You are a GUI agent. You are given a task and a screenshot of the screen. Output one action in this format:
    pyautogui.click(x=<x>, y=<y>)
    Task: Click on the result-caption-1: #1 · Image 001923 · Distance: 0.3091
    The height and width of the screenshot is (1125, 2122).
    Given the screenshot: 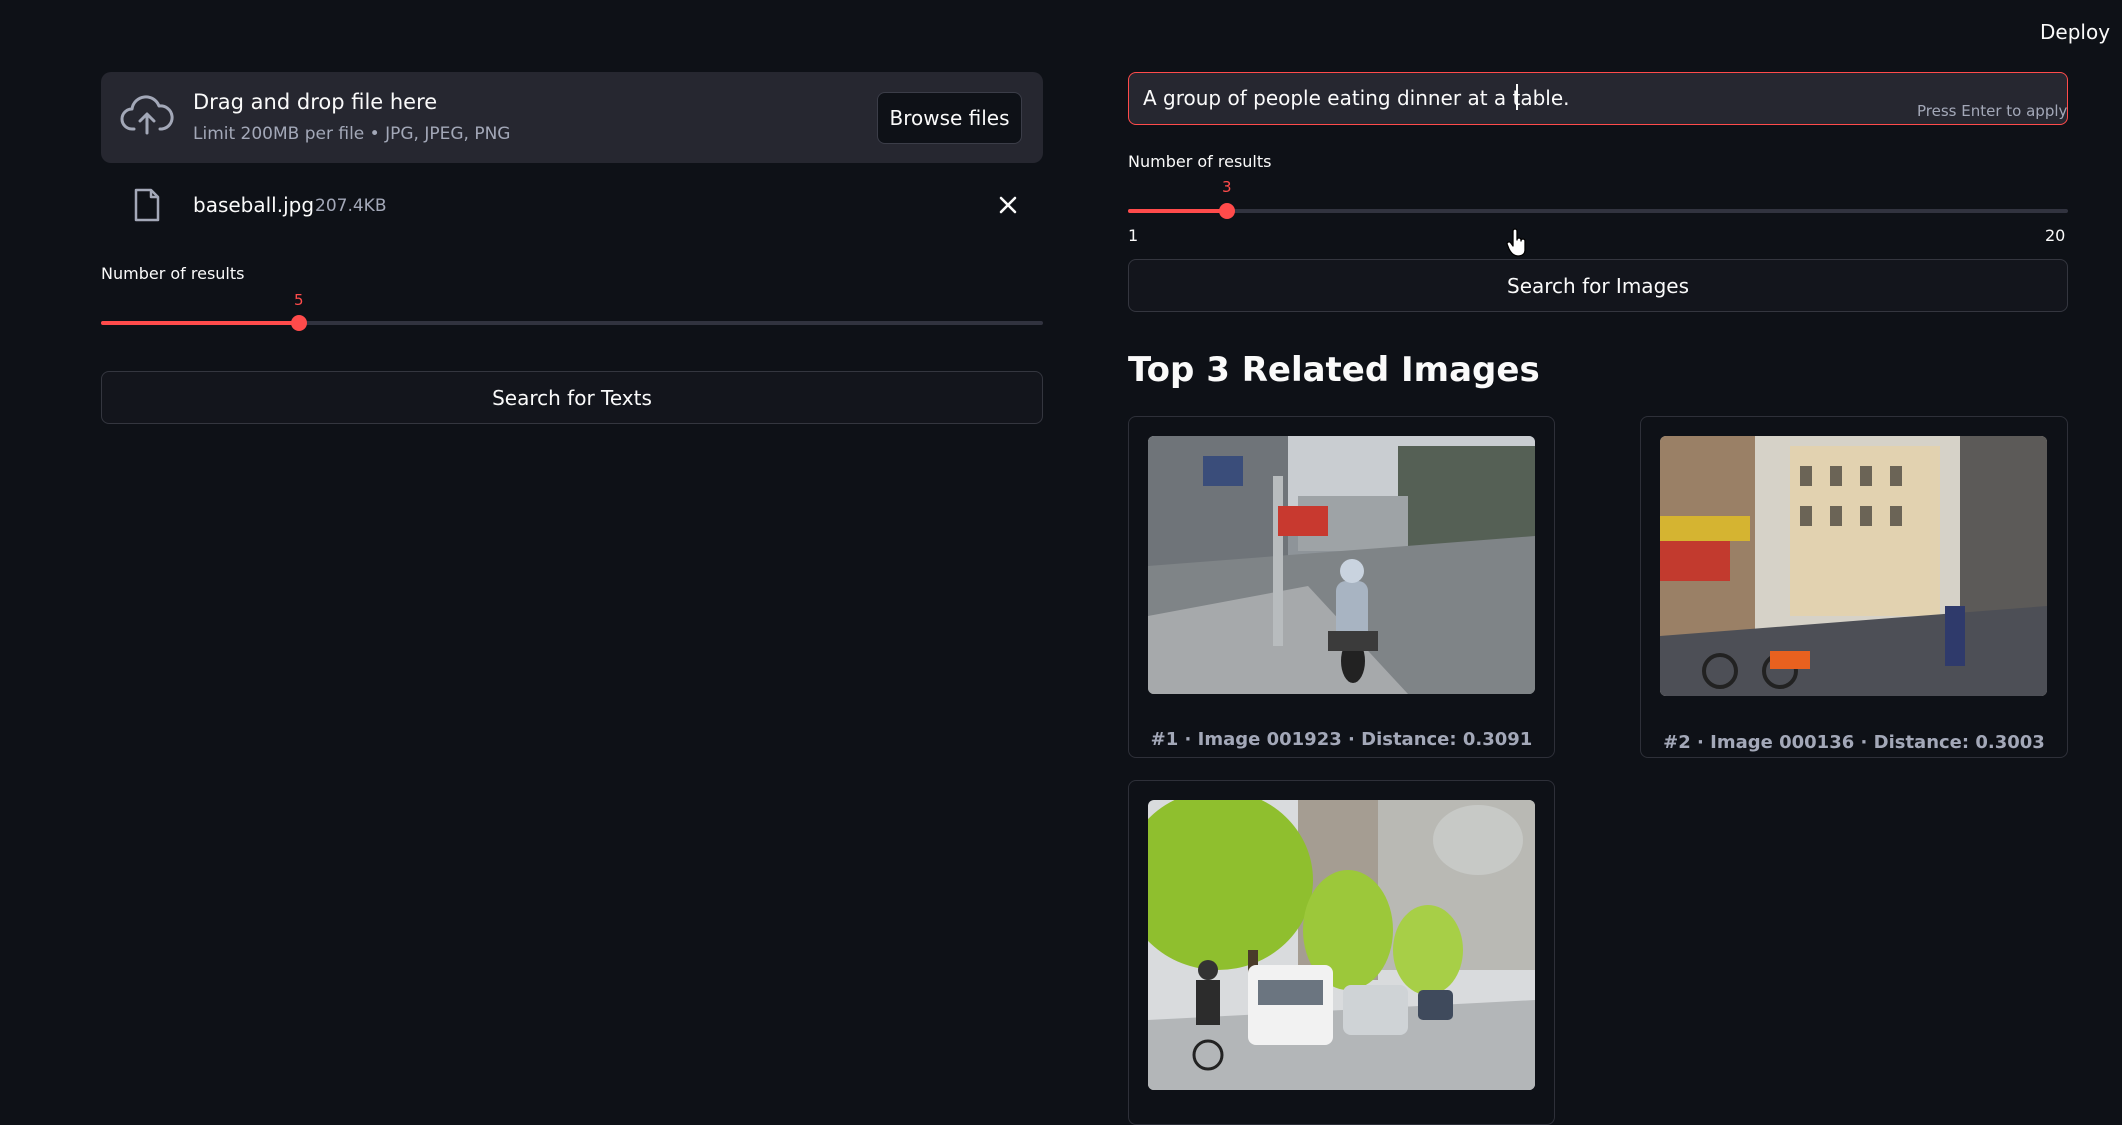 What is the action you would take?
    pyautogui.click(x=1341, y=739)
    